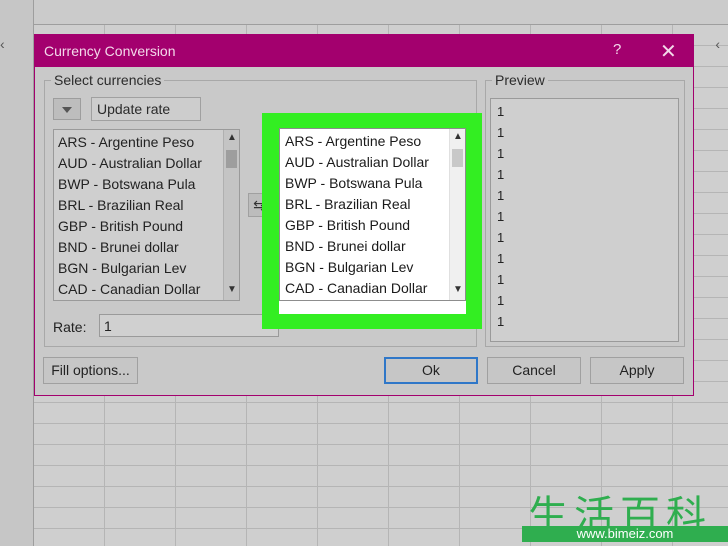  I want to click on target-list-scrollbar: ▲ ▼, so click(457, 214).